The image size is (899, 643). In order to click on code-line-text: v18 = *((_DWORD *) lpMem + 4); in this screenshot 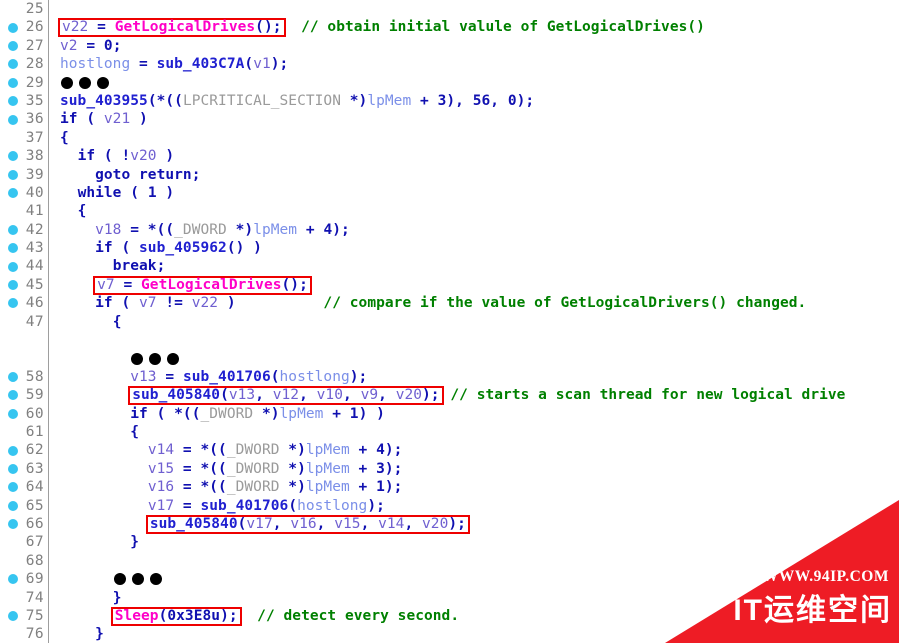, I will do `click(199, 230)`.